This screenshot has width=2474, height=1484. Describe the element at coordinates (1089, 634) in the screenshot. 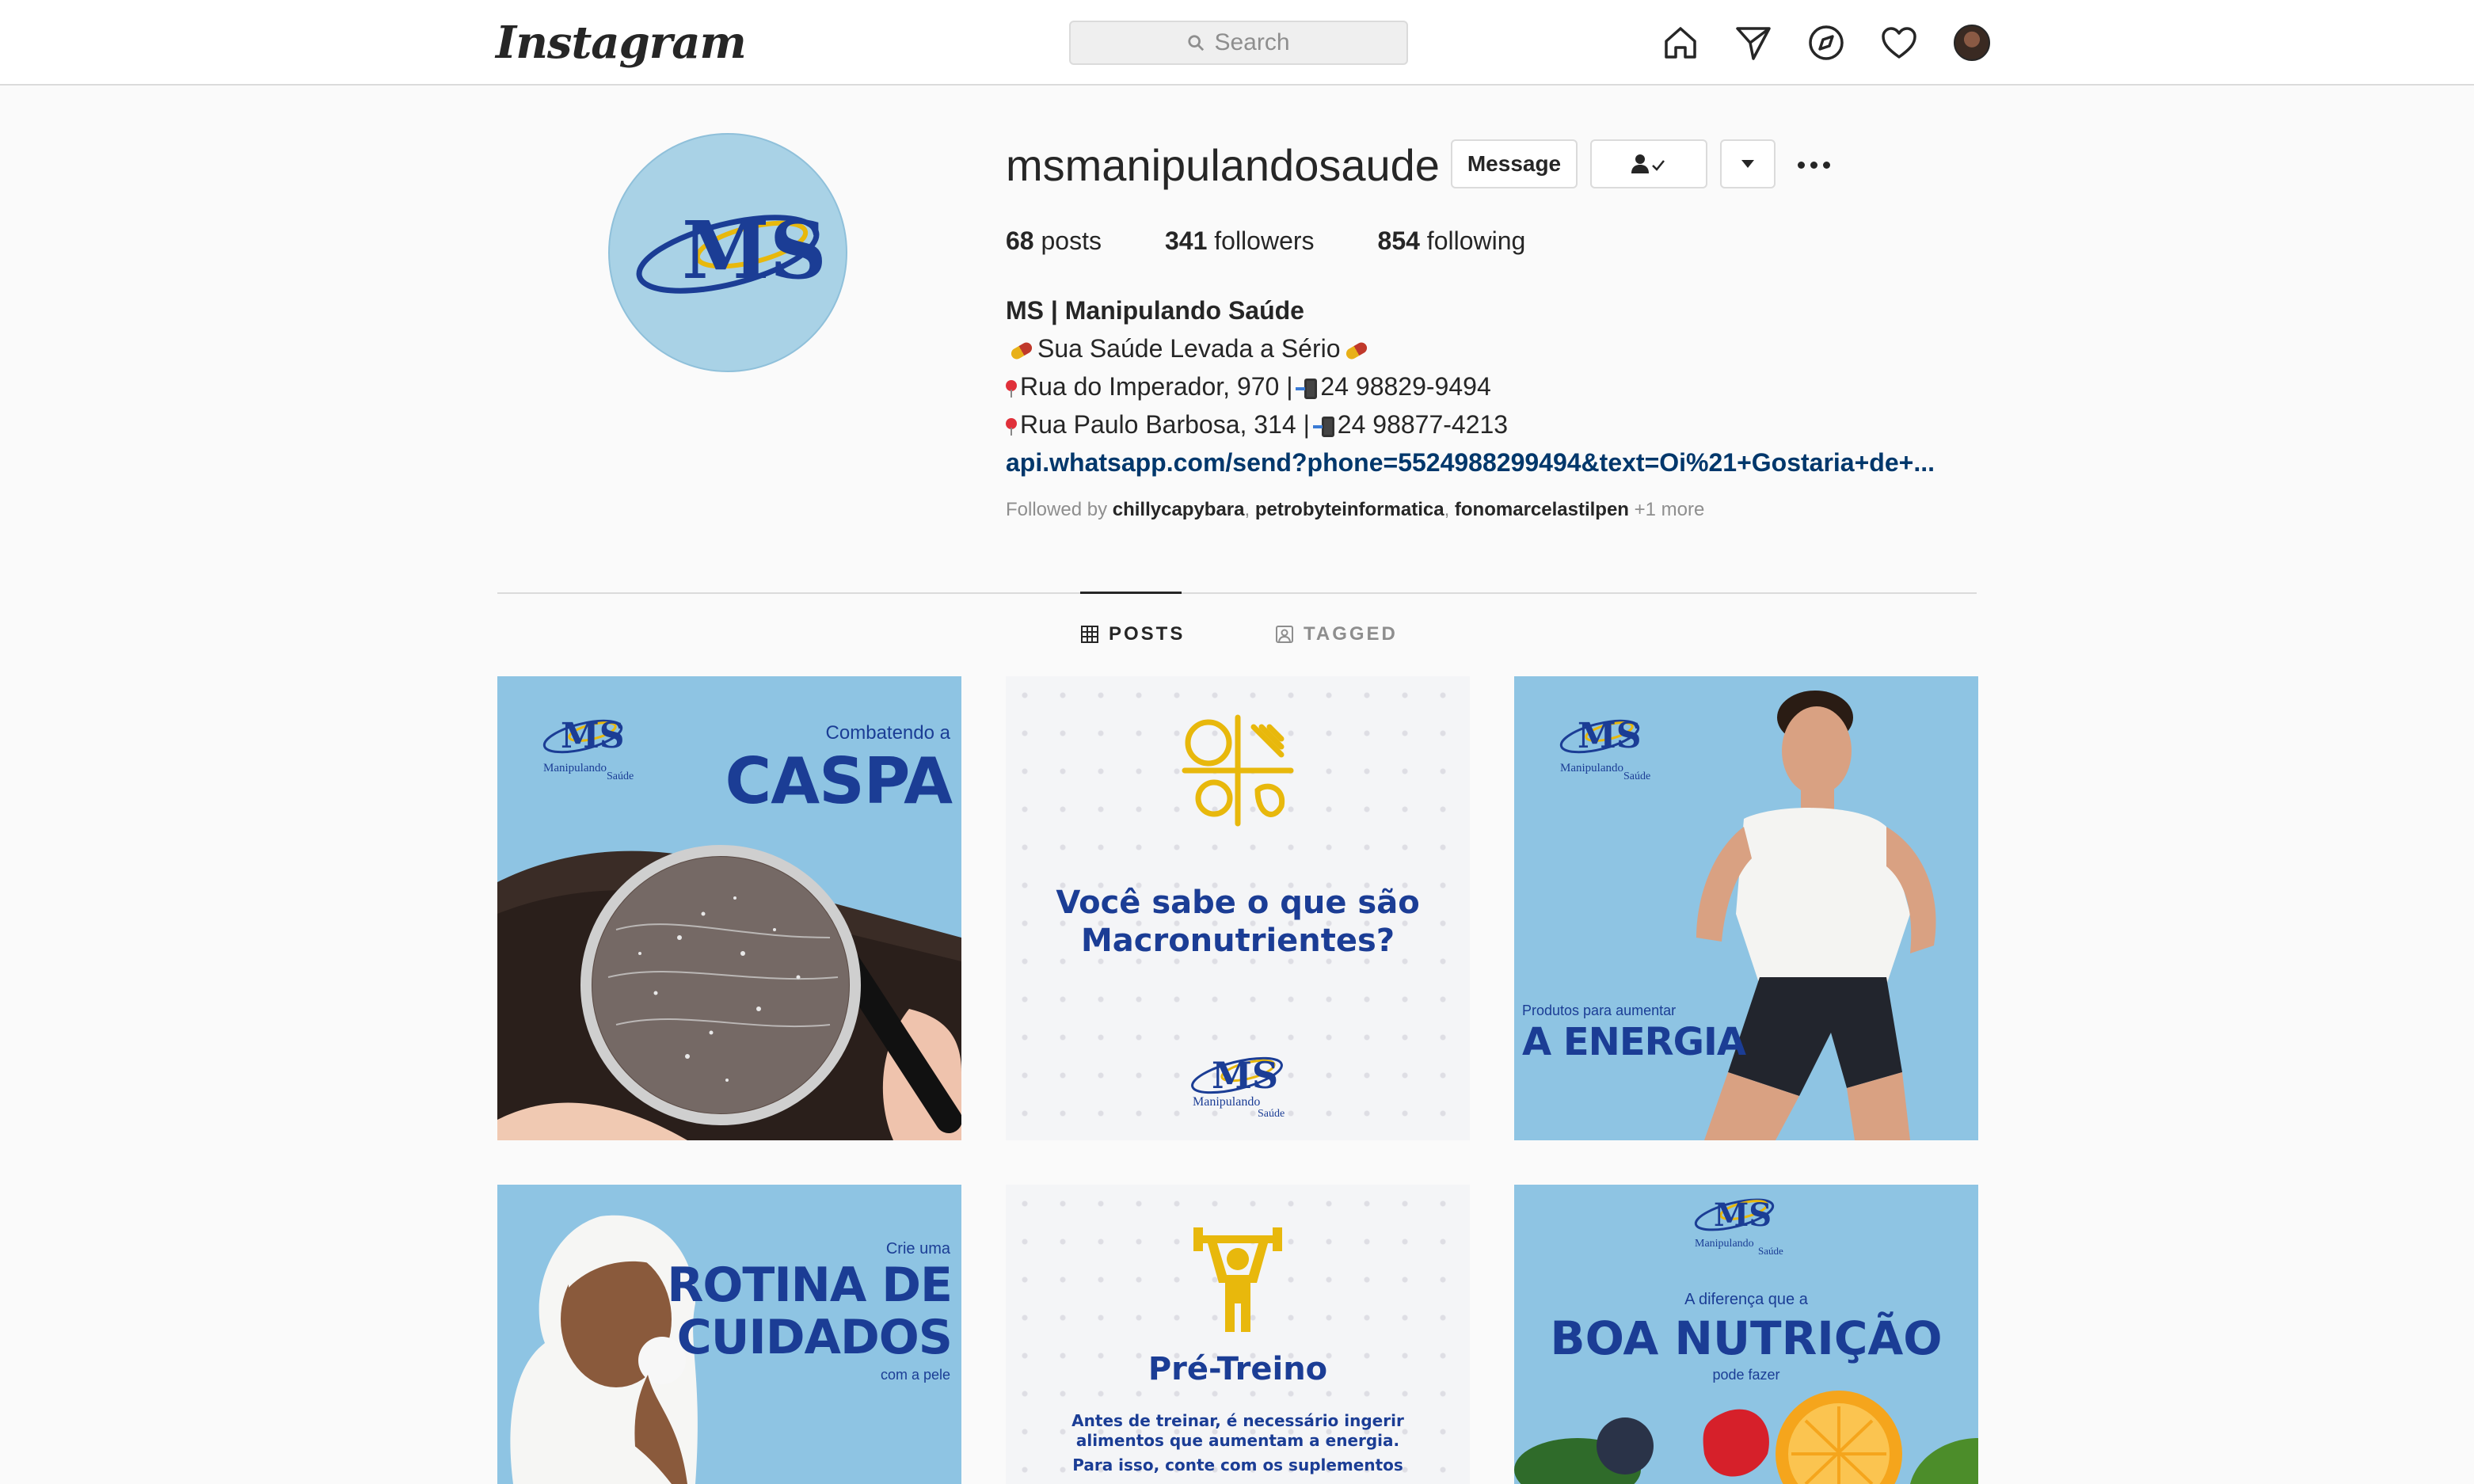

I see `grid-icon` at that location.